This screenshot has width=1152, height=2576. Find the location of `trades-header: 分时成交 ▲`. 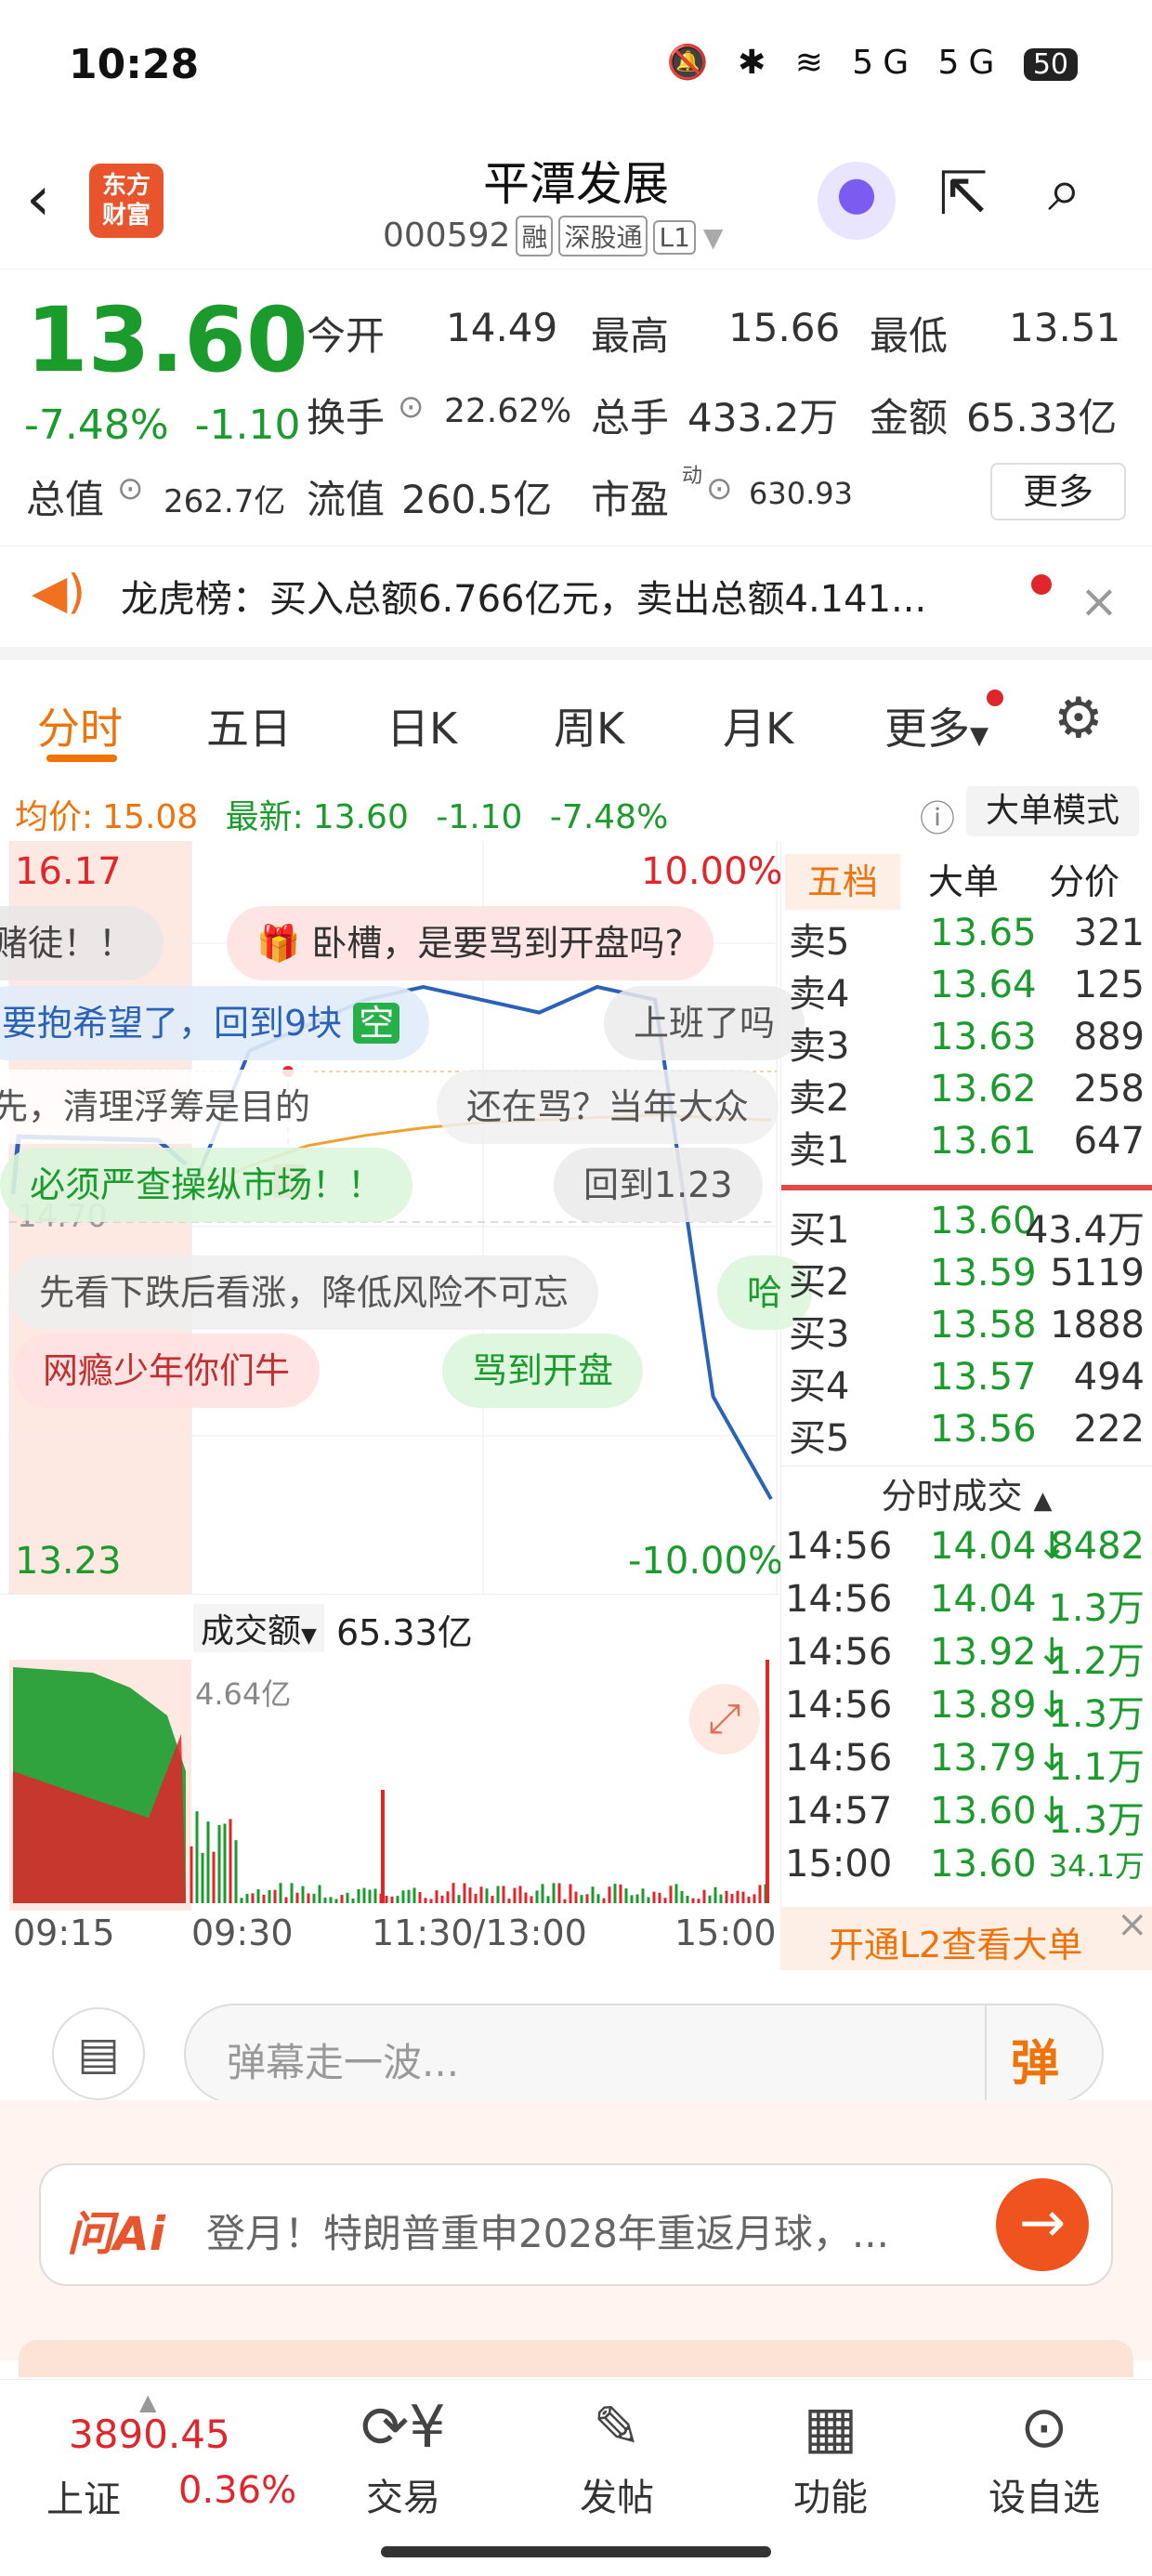

trades-header: 分时成交 ▲ is located at coordinates (966, 1495).